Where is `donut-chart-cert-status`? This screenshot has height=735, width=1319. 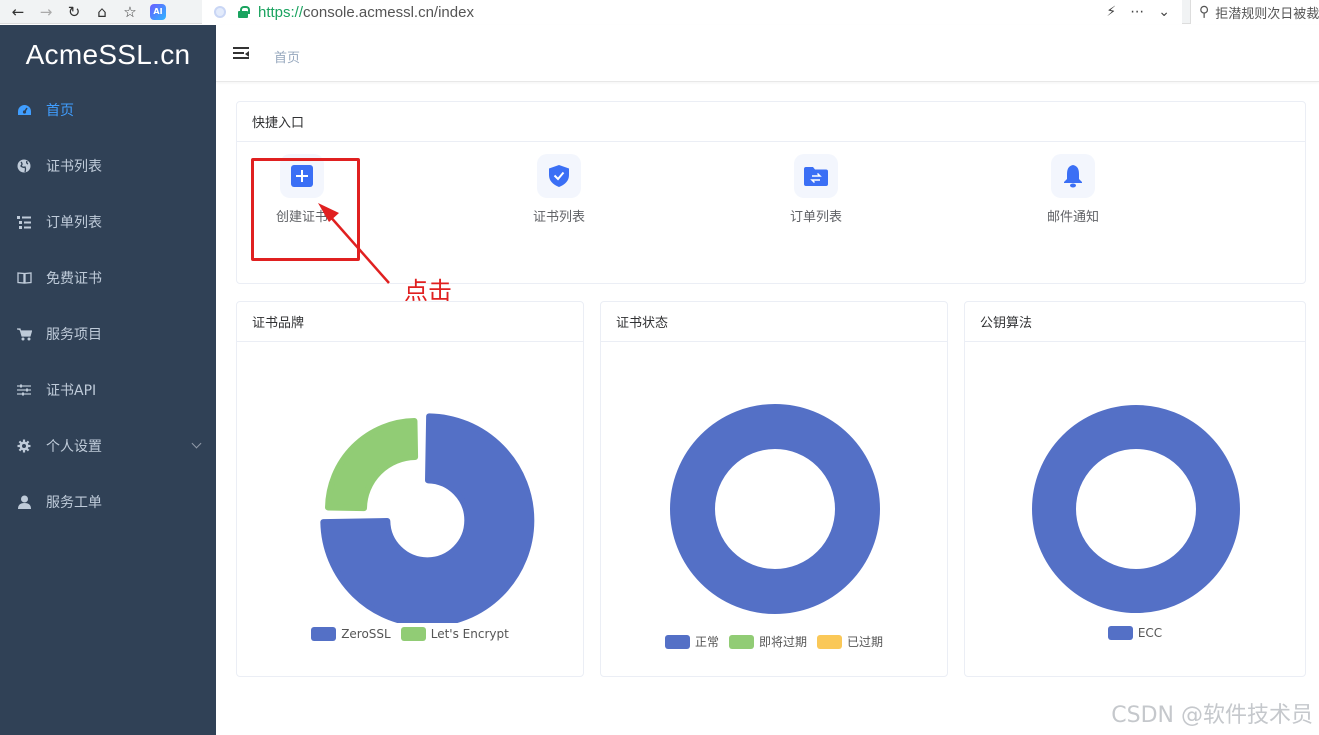
donut-chart-cert-status is located at coordinates (775, 509).